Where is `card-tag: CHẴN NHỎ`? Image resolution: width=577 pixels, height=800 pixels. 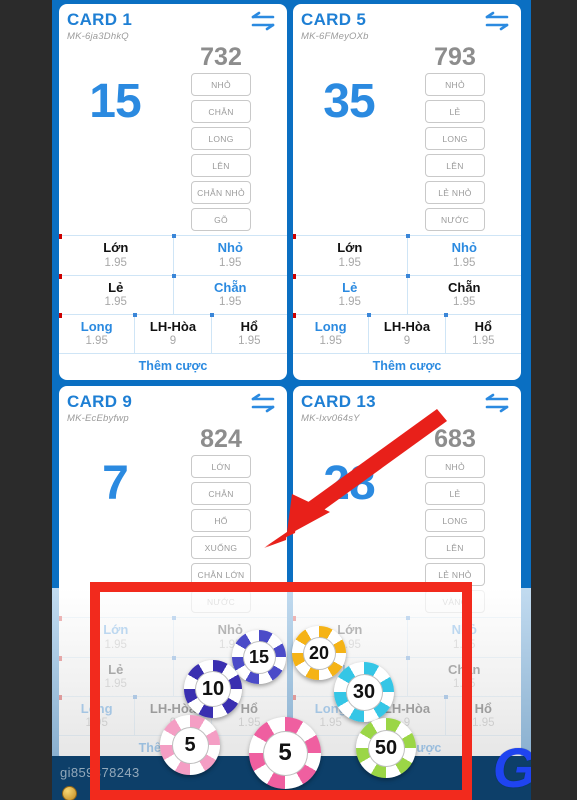
card-tag: CHẴN NHỎ is located at coordinates (221, 193).